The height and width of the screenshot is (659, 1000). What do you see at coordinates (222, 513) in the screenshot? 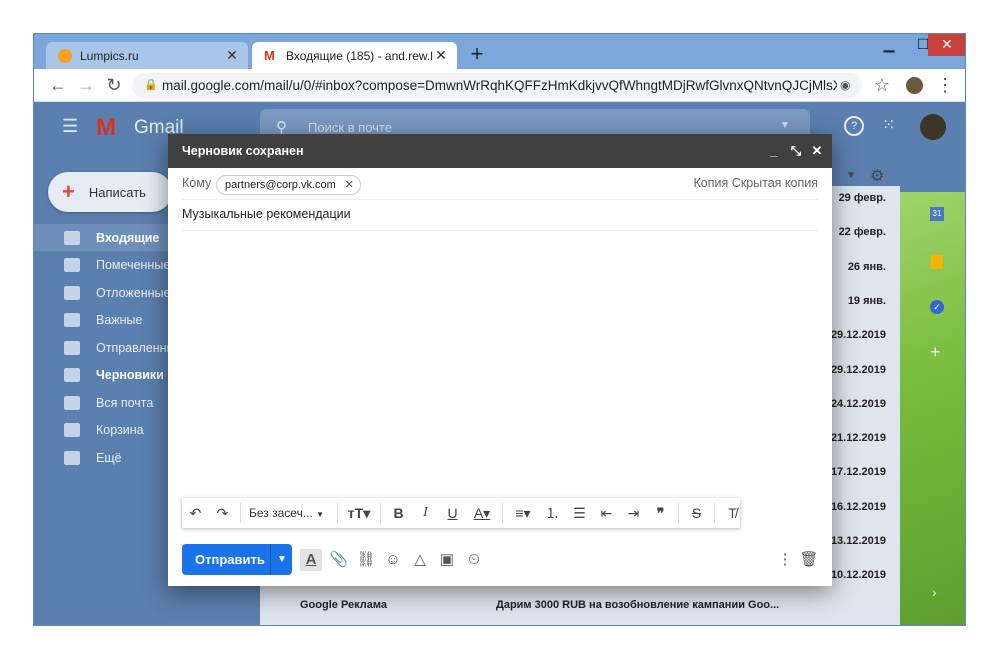
I see `redo-icon: ↷` at bounding box center [222, 513].